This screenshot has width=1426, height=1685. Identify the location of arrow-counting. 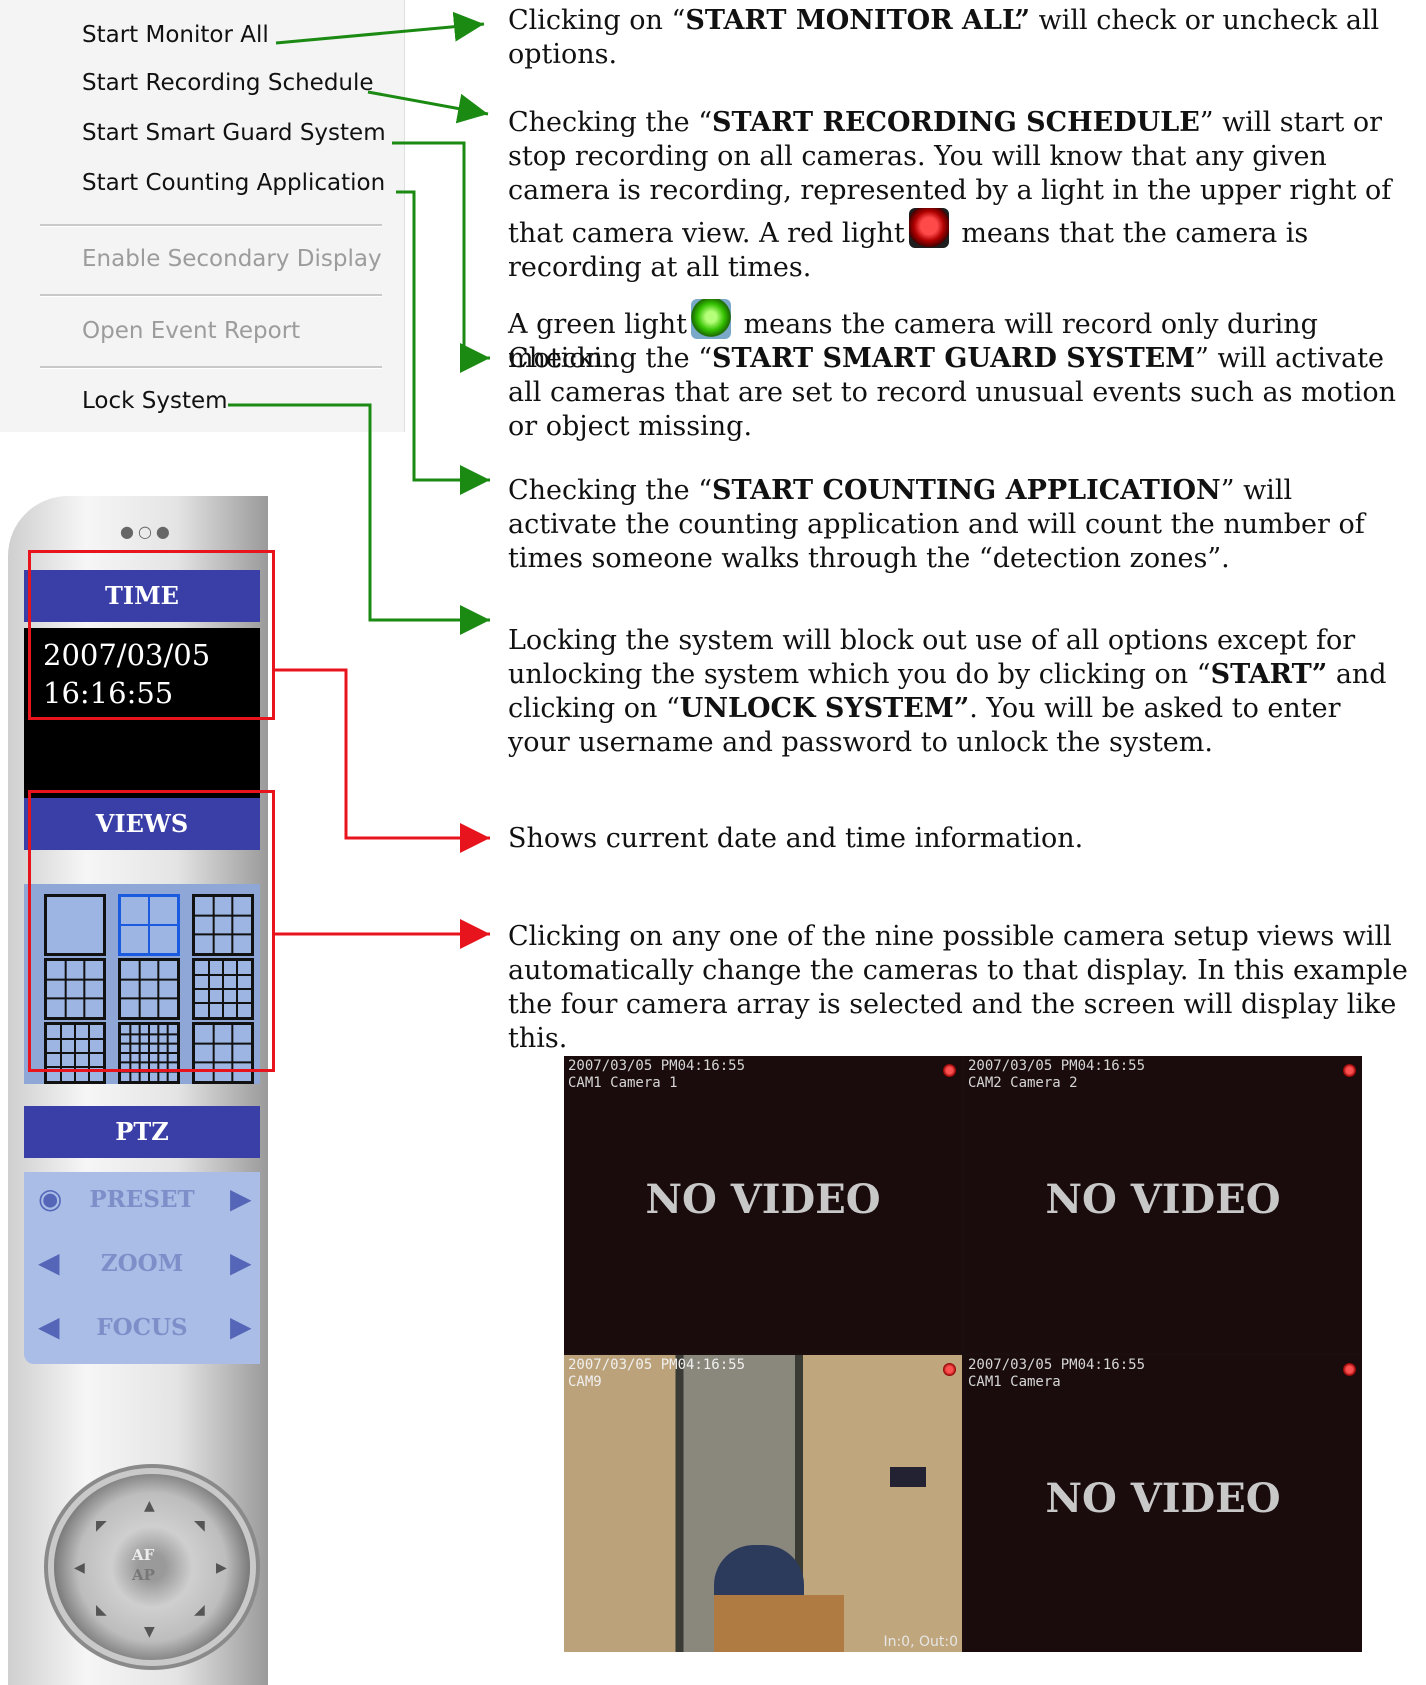
(443, 342).